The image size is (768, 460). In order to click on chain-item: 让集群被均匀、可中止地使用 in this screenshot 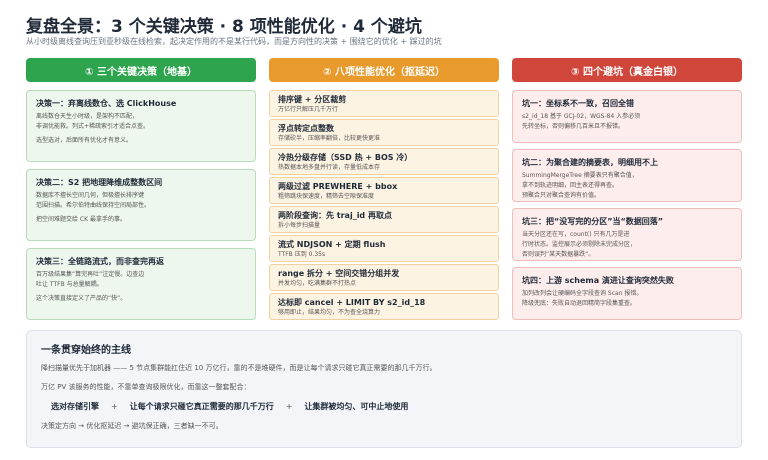, I will do `click(356, 406)`.